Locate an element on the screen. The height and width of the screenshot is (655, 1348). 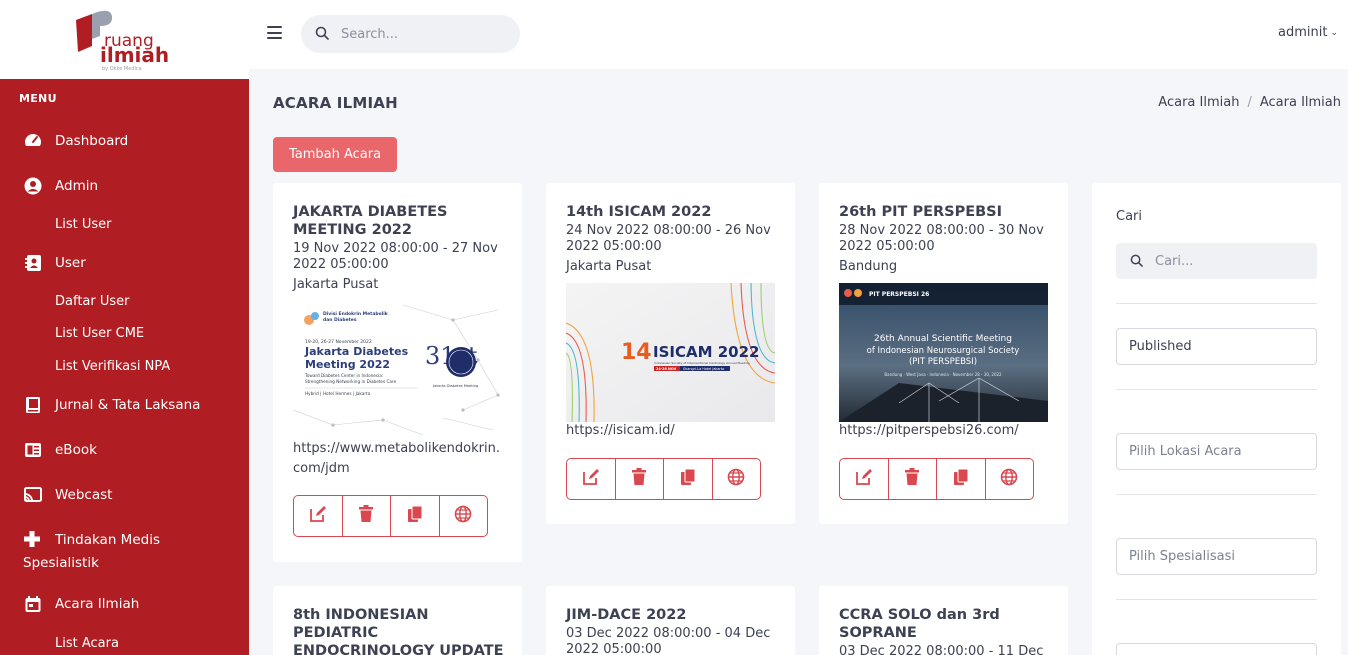
sidebar-item-label: Admin is located at coordinates (77, 186).